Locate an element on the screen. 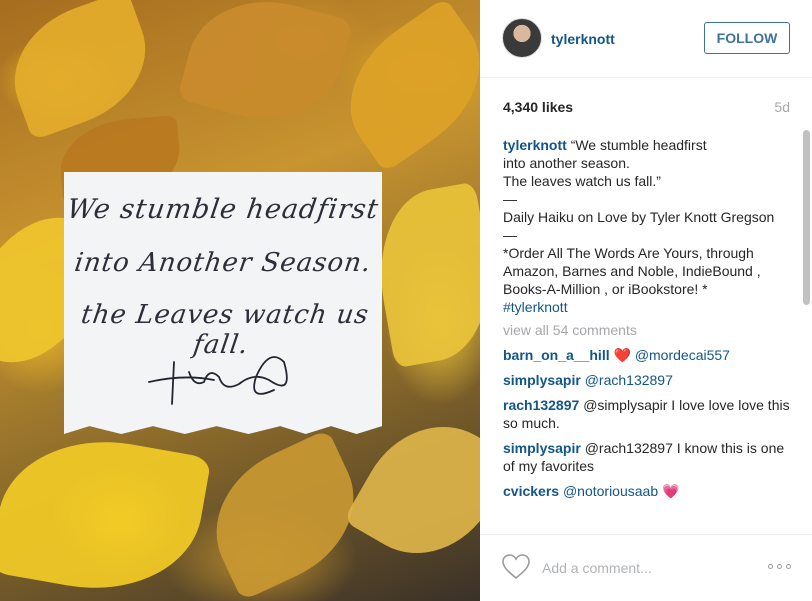  post-header: tylerknott FOLLOW is located at coordinates (646, 39).